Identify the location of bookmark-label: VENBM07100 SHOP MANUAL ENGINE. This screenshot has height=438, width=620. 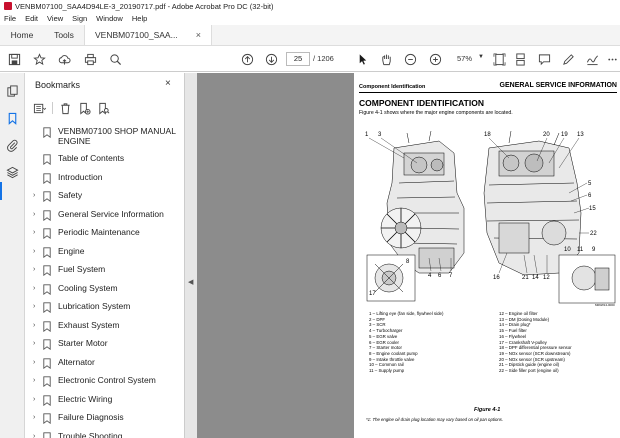
(117, 136).